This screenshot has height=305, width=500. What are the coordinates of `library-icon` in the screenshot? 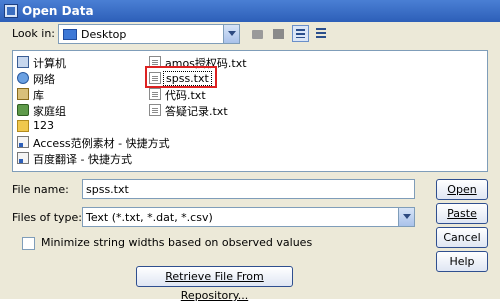 It's located at (23, 94).